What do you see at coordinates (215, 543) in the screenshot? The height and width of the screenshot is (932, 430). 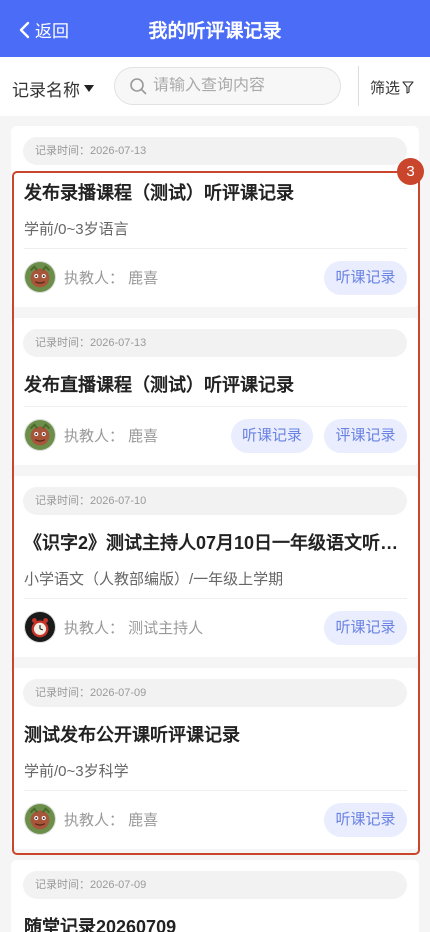 I see `record-title: 《识字2》测试主持人07月10日一年级语文听评课记录` at bounding box center [215, 543].